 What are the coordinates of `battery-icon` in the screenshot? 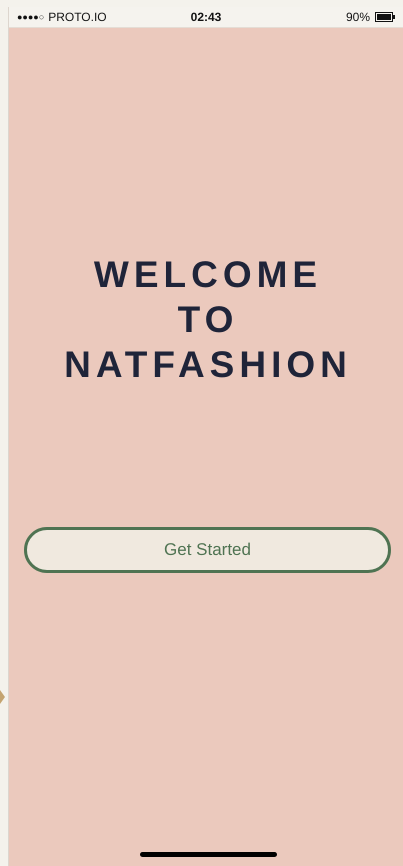 It's located at (385, 17).